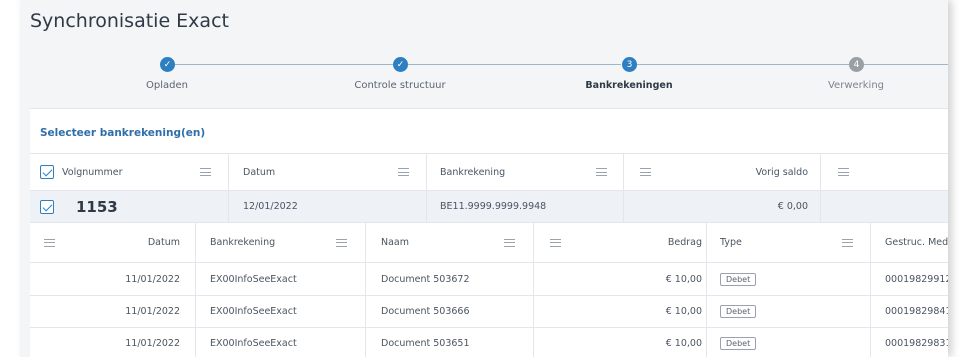 The image size is (964, 357). Describe the element at coordinates (916, 343) in the screenshot. I see `row-structured: 00019829831⁠` at that location.